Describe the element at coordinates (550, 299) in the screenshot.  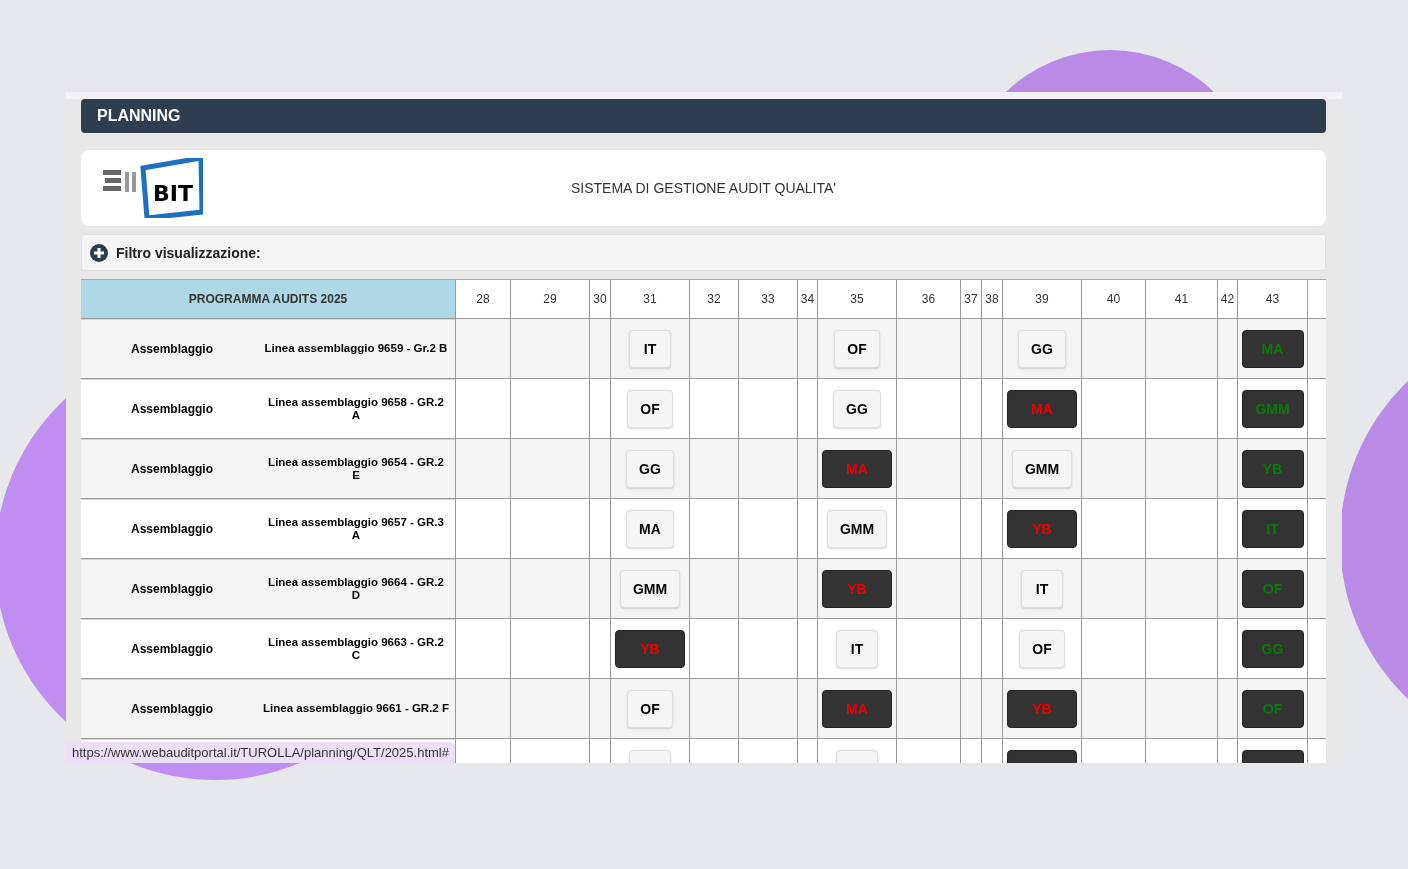
I see `week-header: 29` at that location.